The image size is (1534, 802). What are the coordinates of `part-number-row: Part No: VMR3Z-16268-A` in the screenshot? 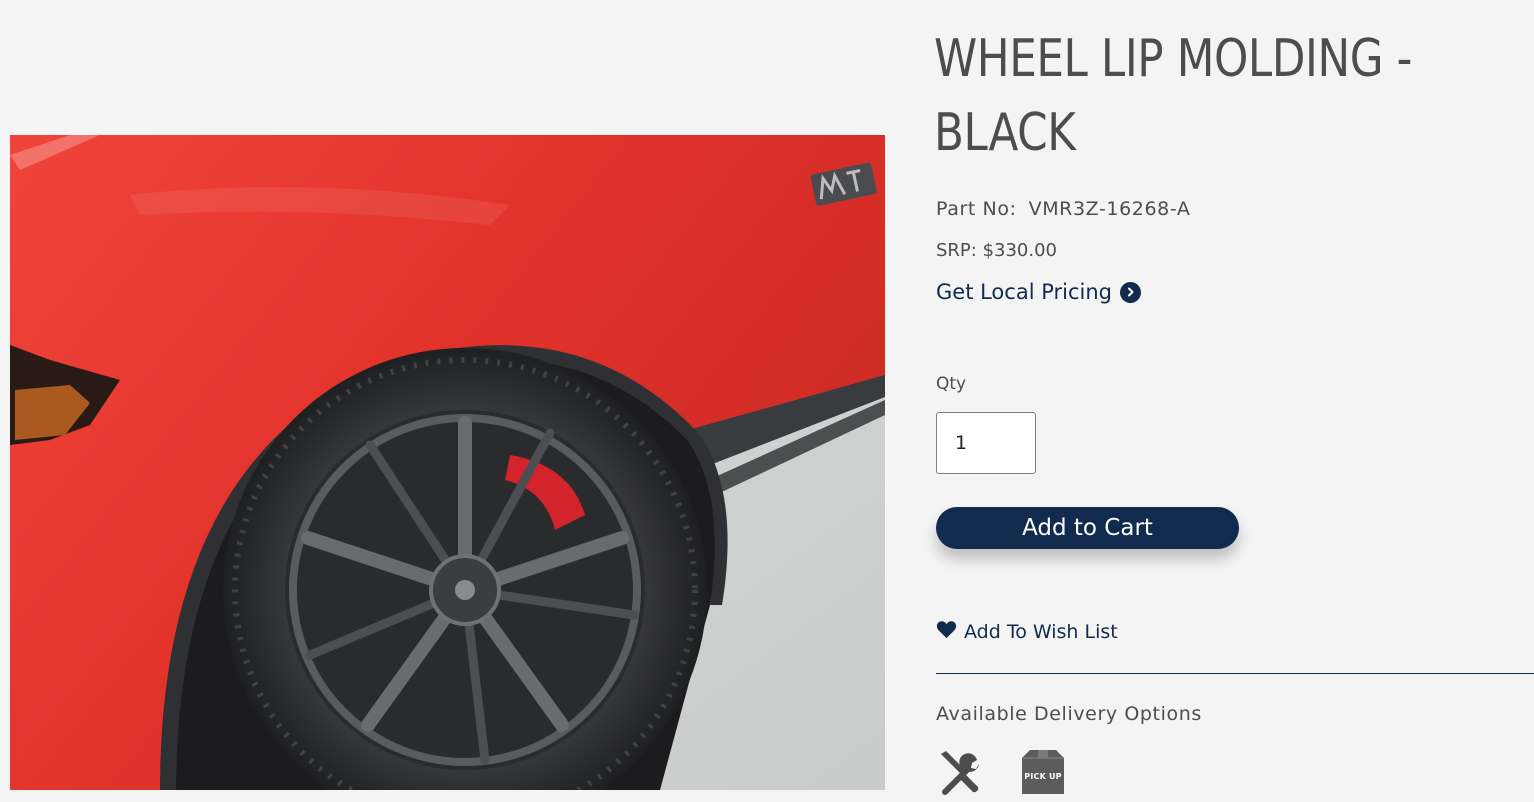 It's located at (1063, 209).